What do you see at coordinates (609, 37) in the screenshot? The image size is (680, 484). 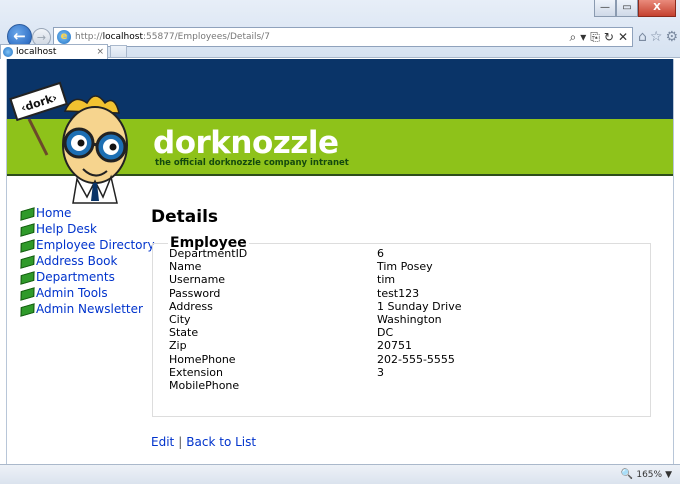 I see `refresh-icon: ↻` at bounding box center [609, 37].